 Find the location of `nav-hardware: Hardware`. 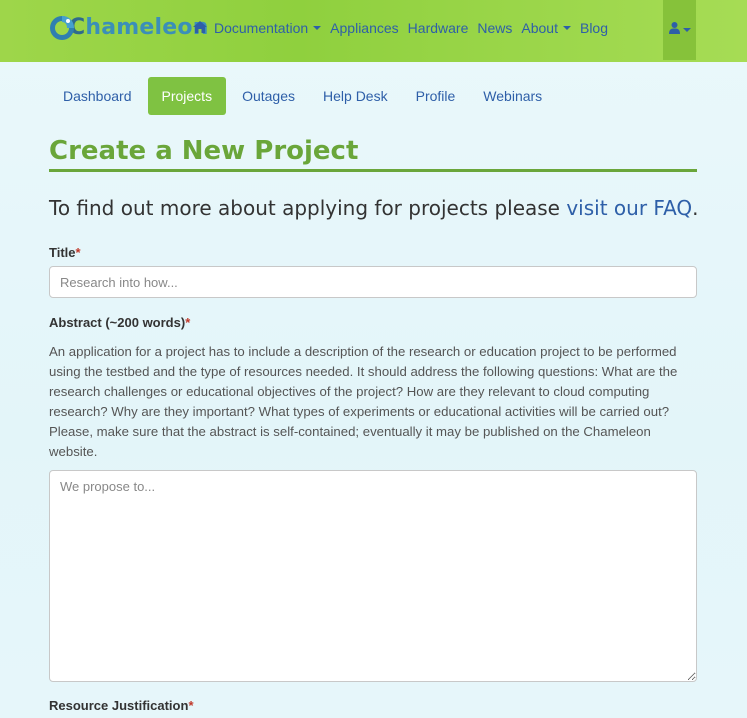

nav-hardware: Hardware is located at coordinates (438, 28).